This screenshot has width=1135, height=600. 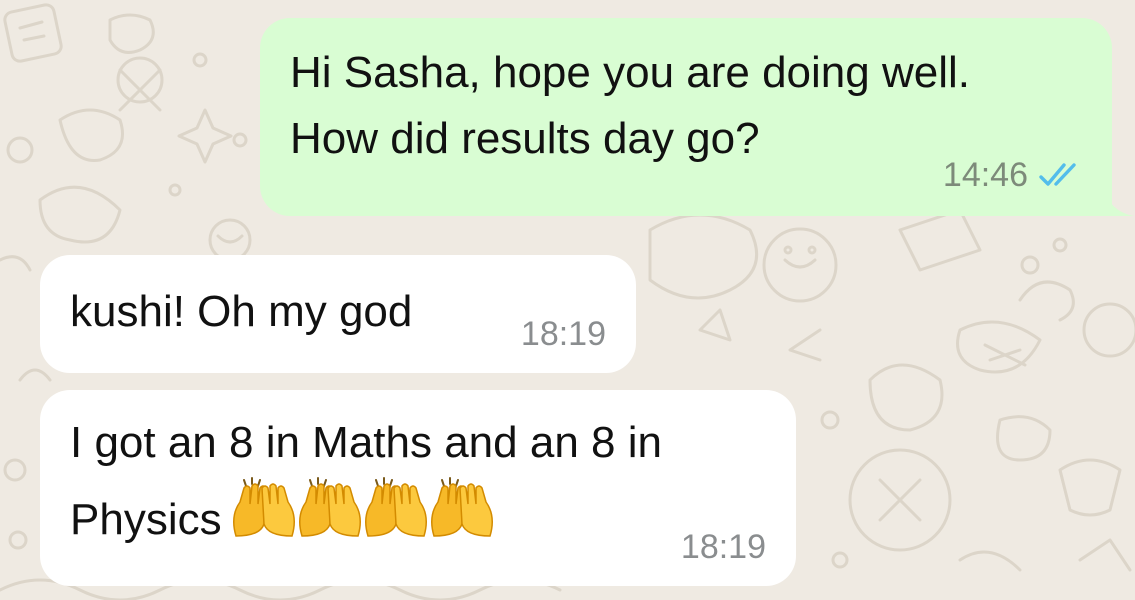 I want to click on message-line-with-emoji: Physics, so click(x=418, y=514).